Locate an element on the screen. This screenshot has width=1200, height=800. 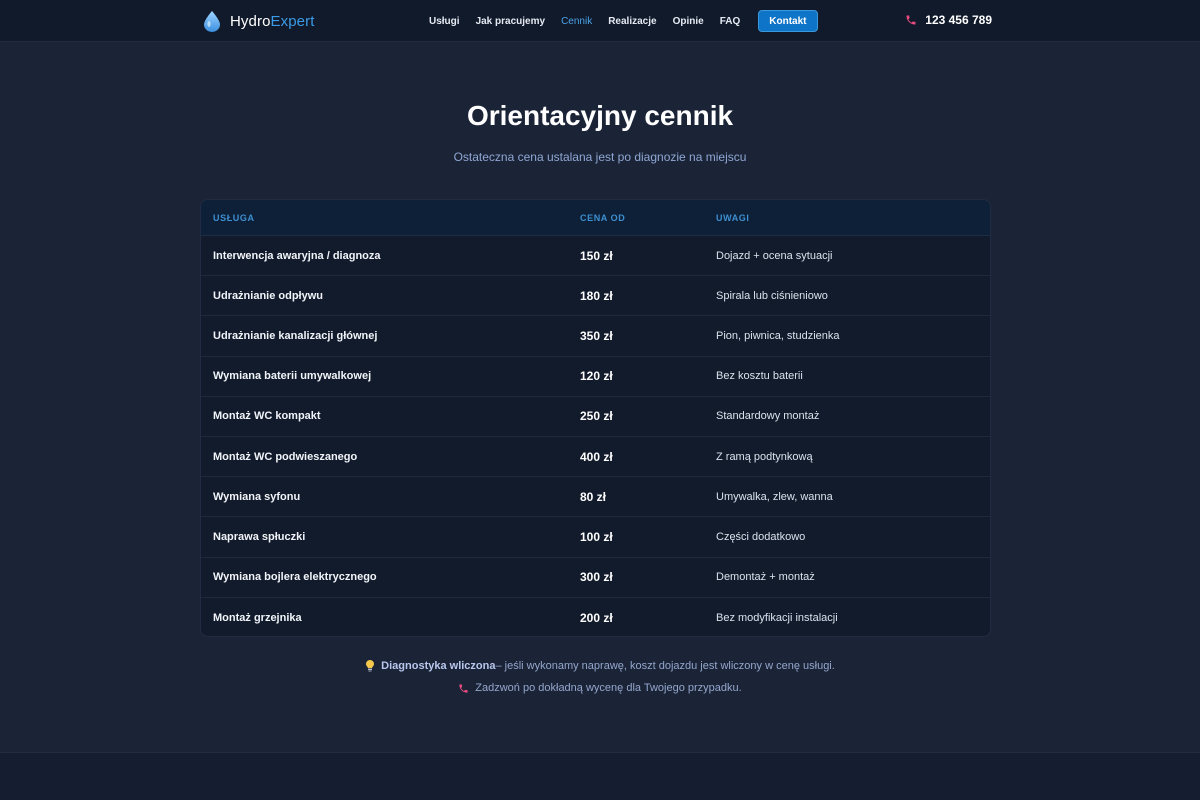
water-drop-icon is located at coordinates (212, 21).